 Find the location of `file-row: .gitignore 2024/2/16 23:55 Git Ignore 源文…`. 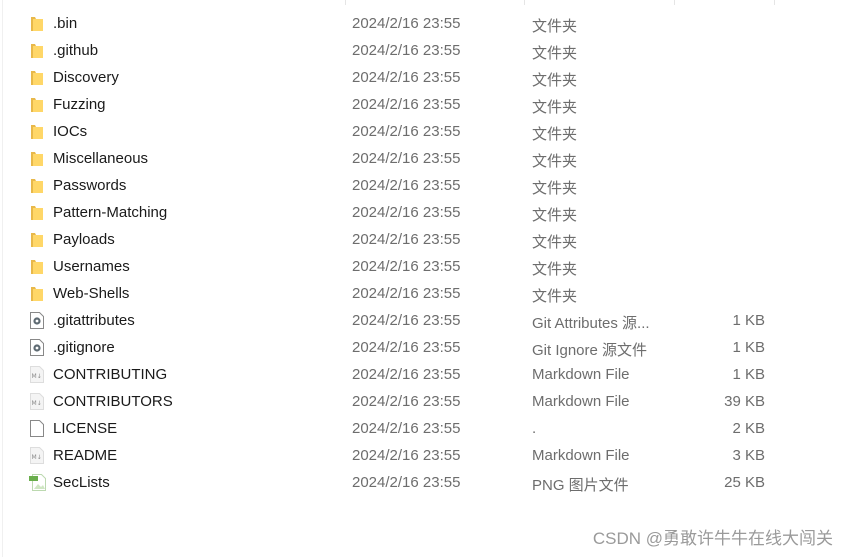

file-row: .gitignore 2024/2/16 23:55 Git Ignore 源文… is located at coordinates (400, 347).